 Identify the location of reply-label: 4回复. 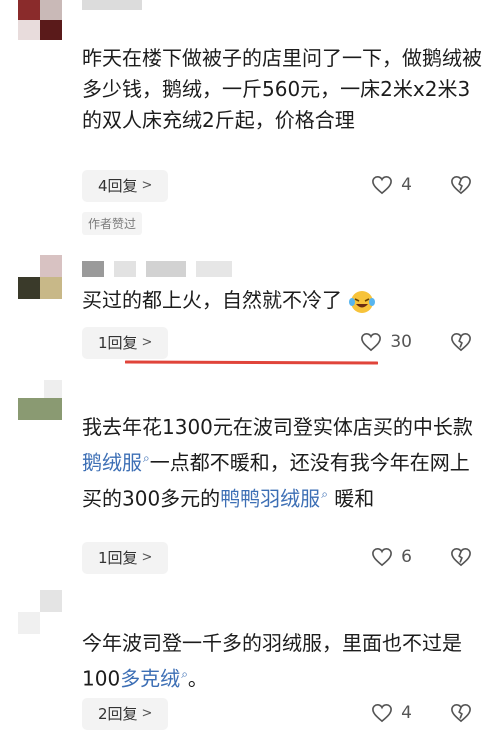
(118, 186).